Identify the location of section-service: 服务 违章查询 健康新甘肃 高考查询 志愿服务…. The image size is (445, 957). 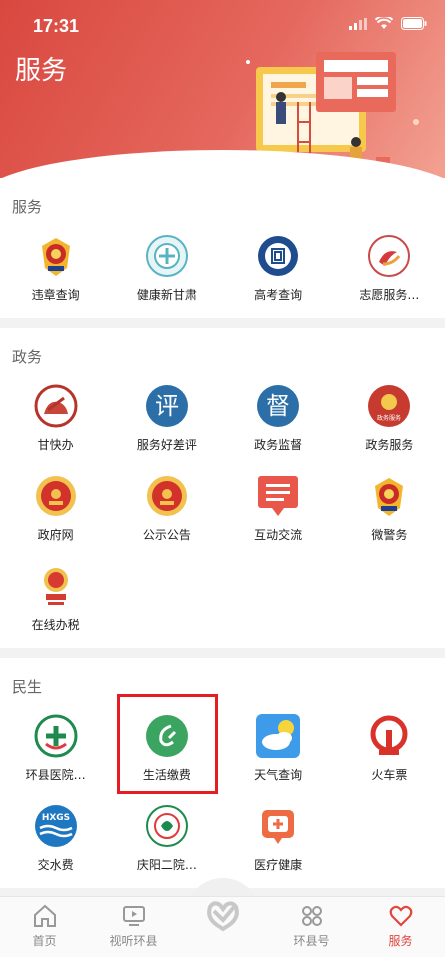
(222, 248).